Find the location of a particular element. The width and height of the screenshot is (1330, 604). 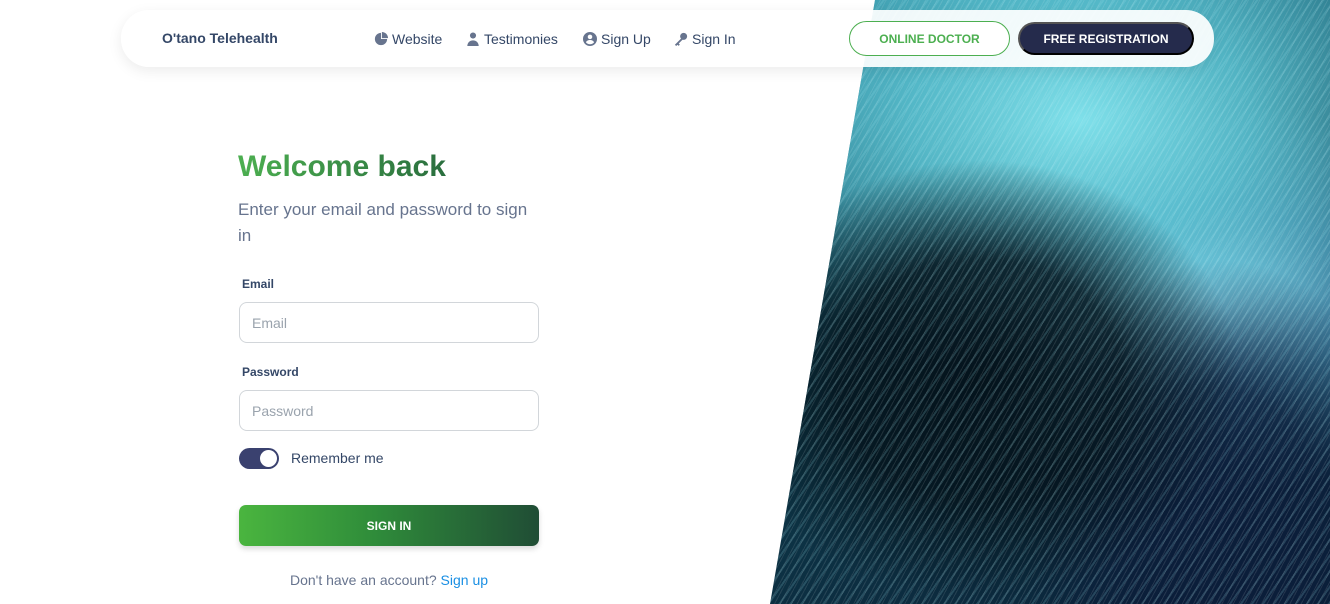

page-title: Welcome back is located at coordinates (342, 166).